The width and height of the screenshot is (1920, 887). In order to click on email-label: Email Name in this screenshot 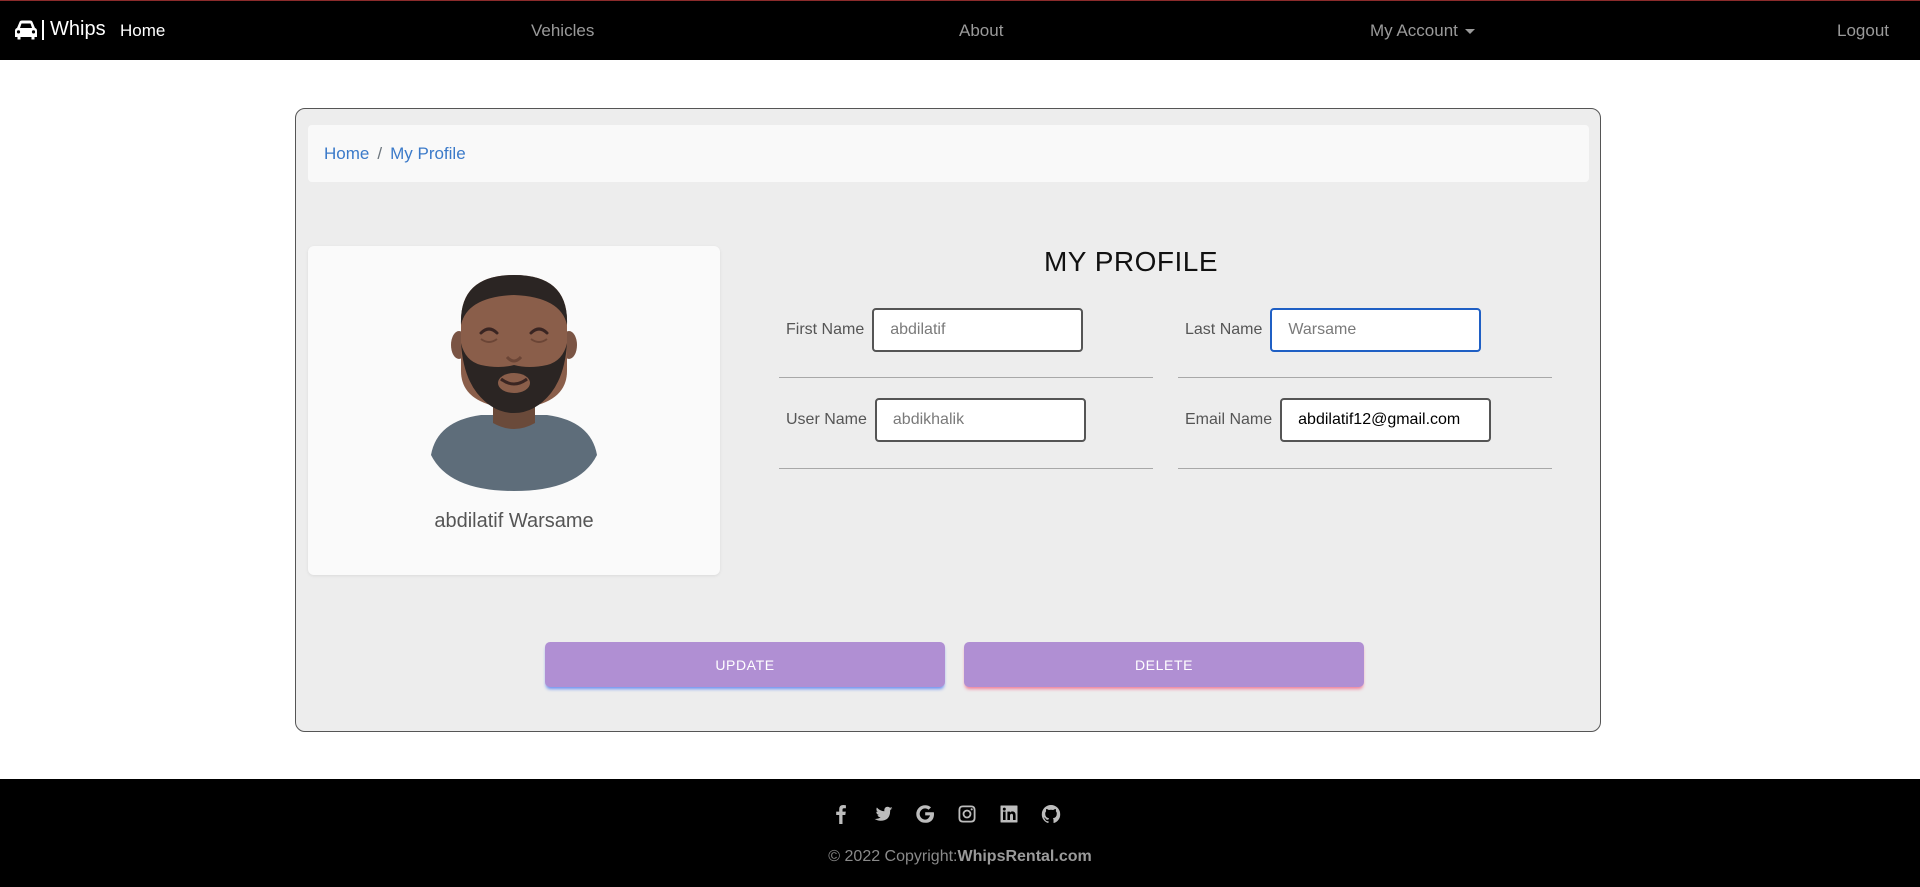, I will do `click(1229, 419)`.